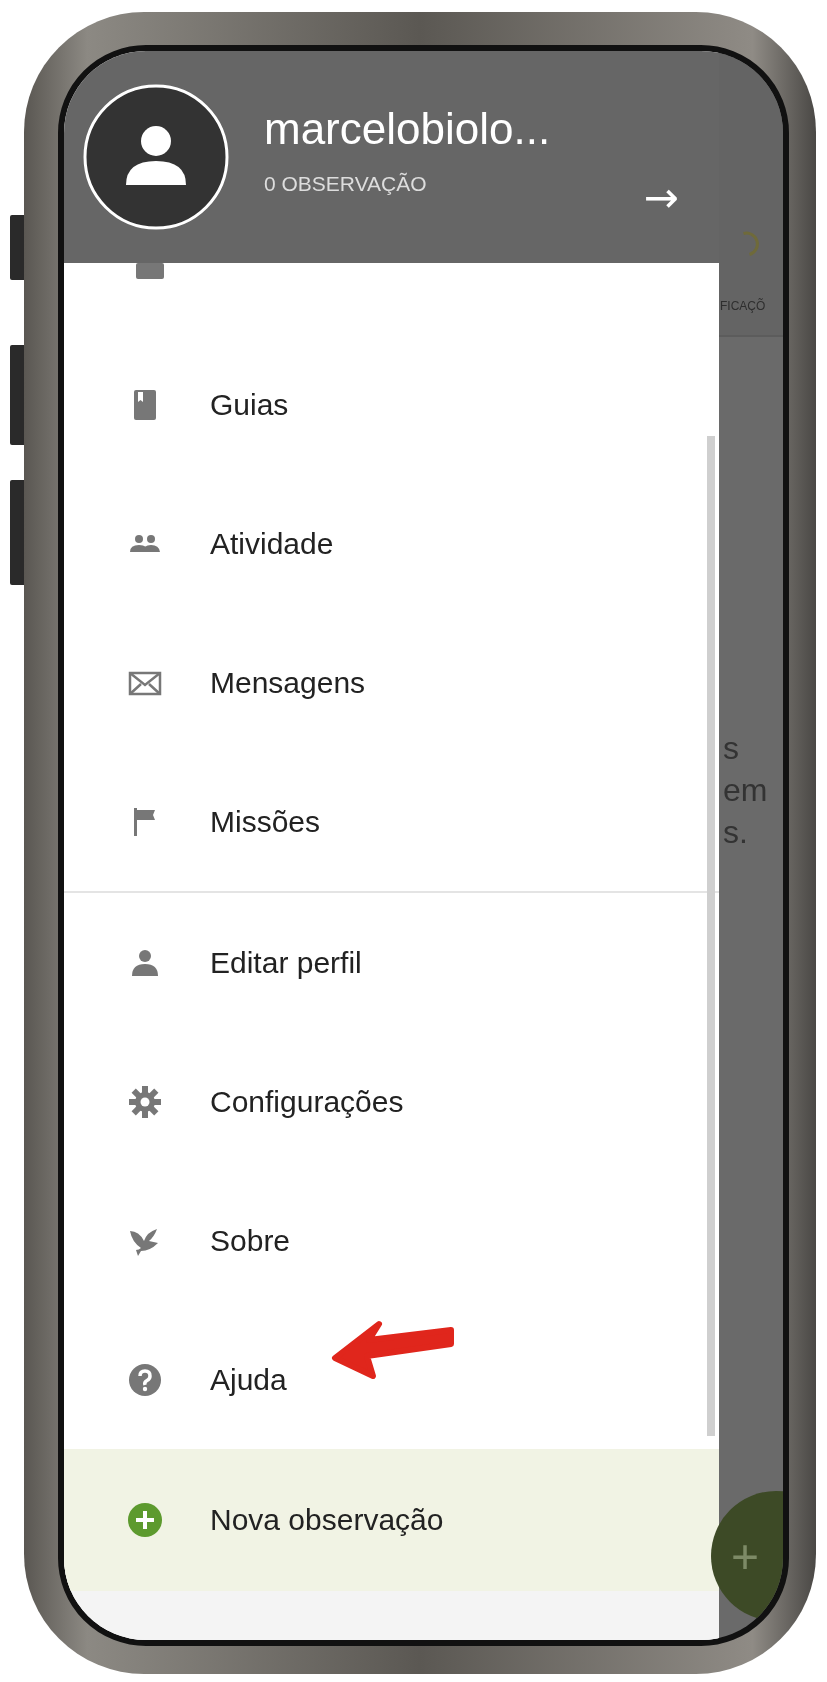  Describe the element at coordinates (391, 962) in the screenshot. I see `menu-item: Editar perfil` at that location.